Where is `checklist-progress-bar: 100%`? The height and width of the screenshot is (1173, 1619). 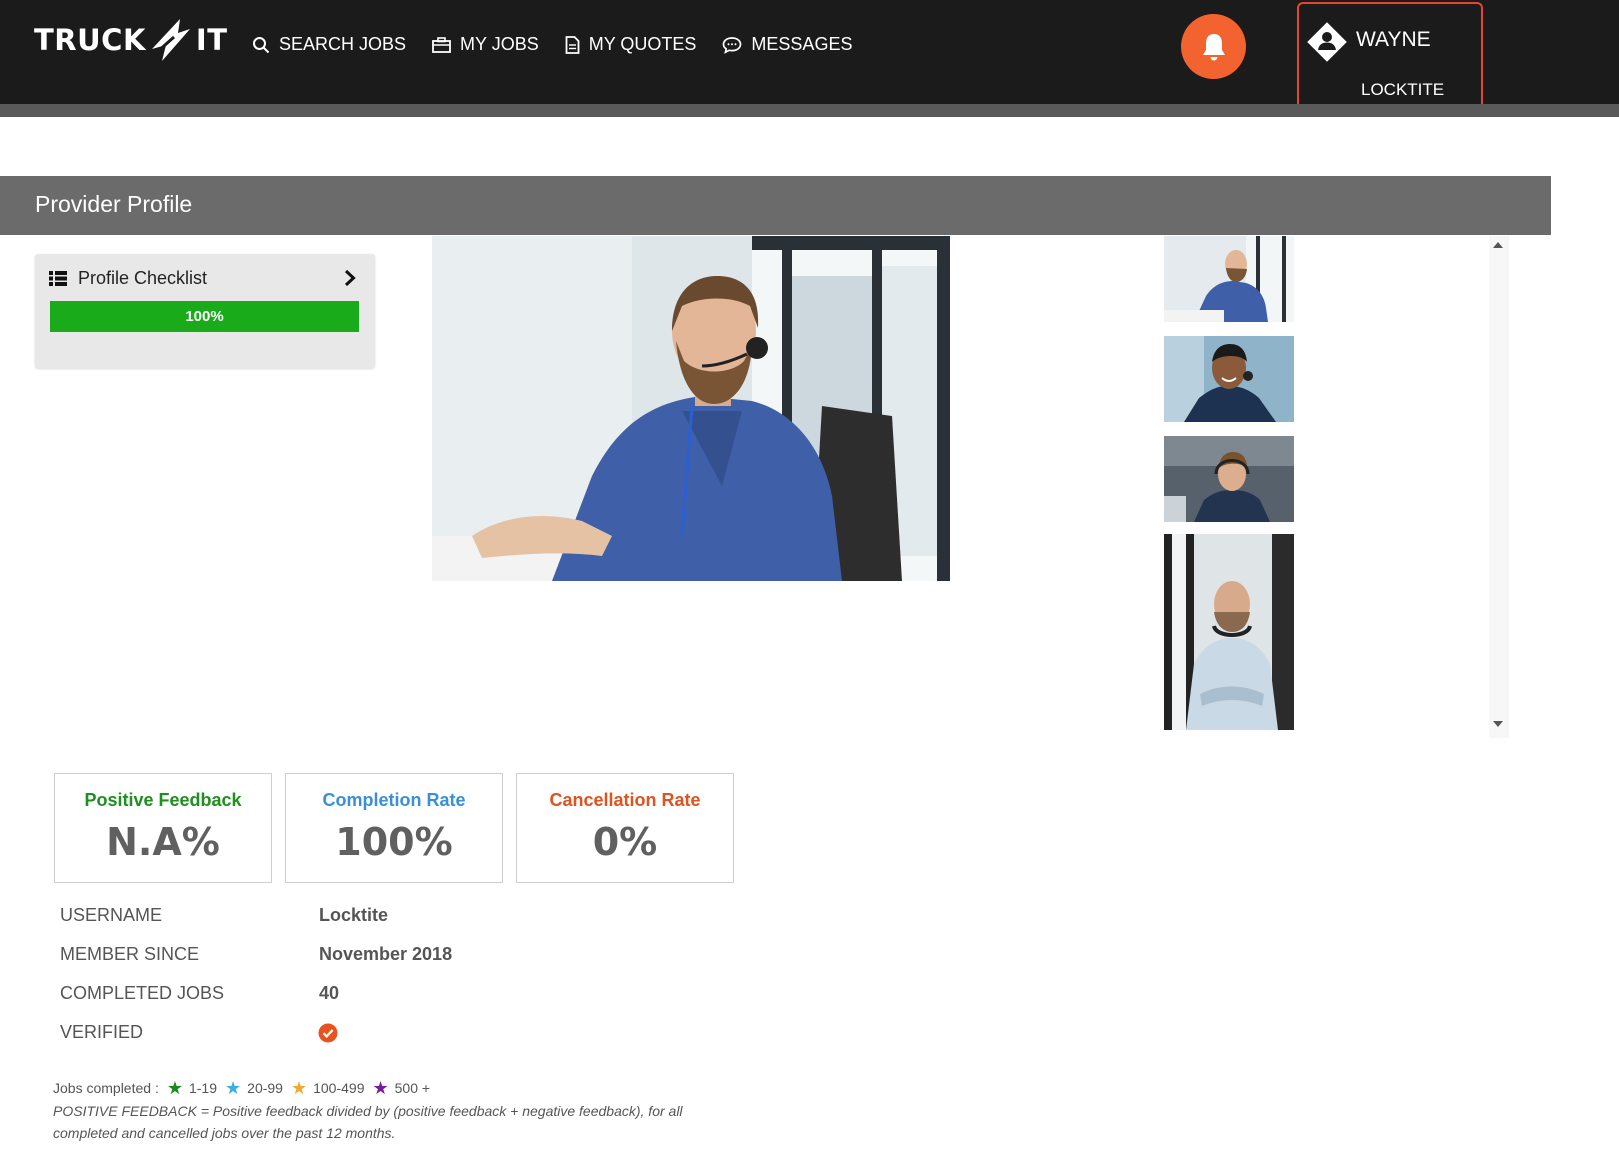 checklist-progress-bar: 100% is located at coordinates (204, 316).